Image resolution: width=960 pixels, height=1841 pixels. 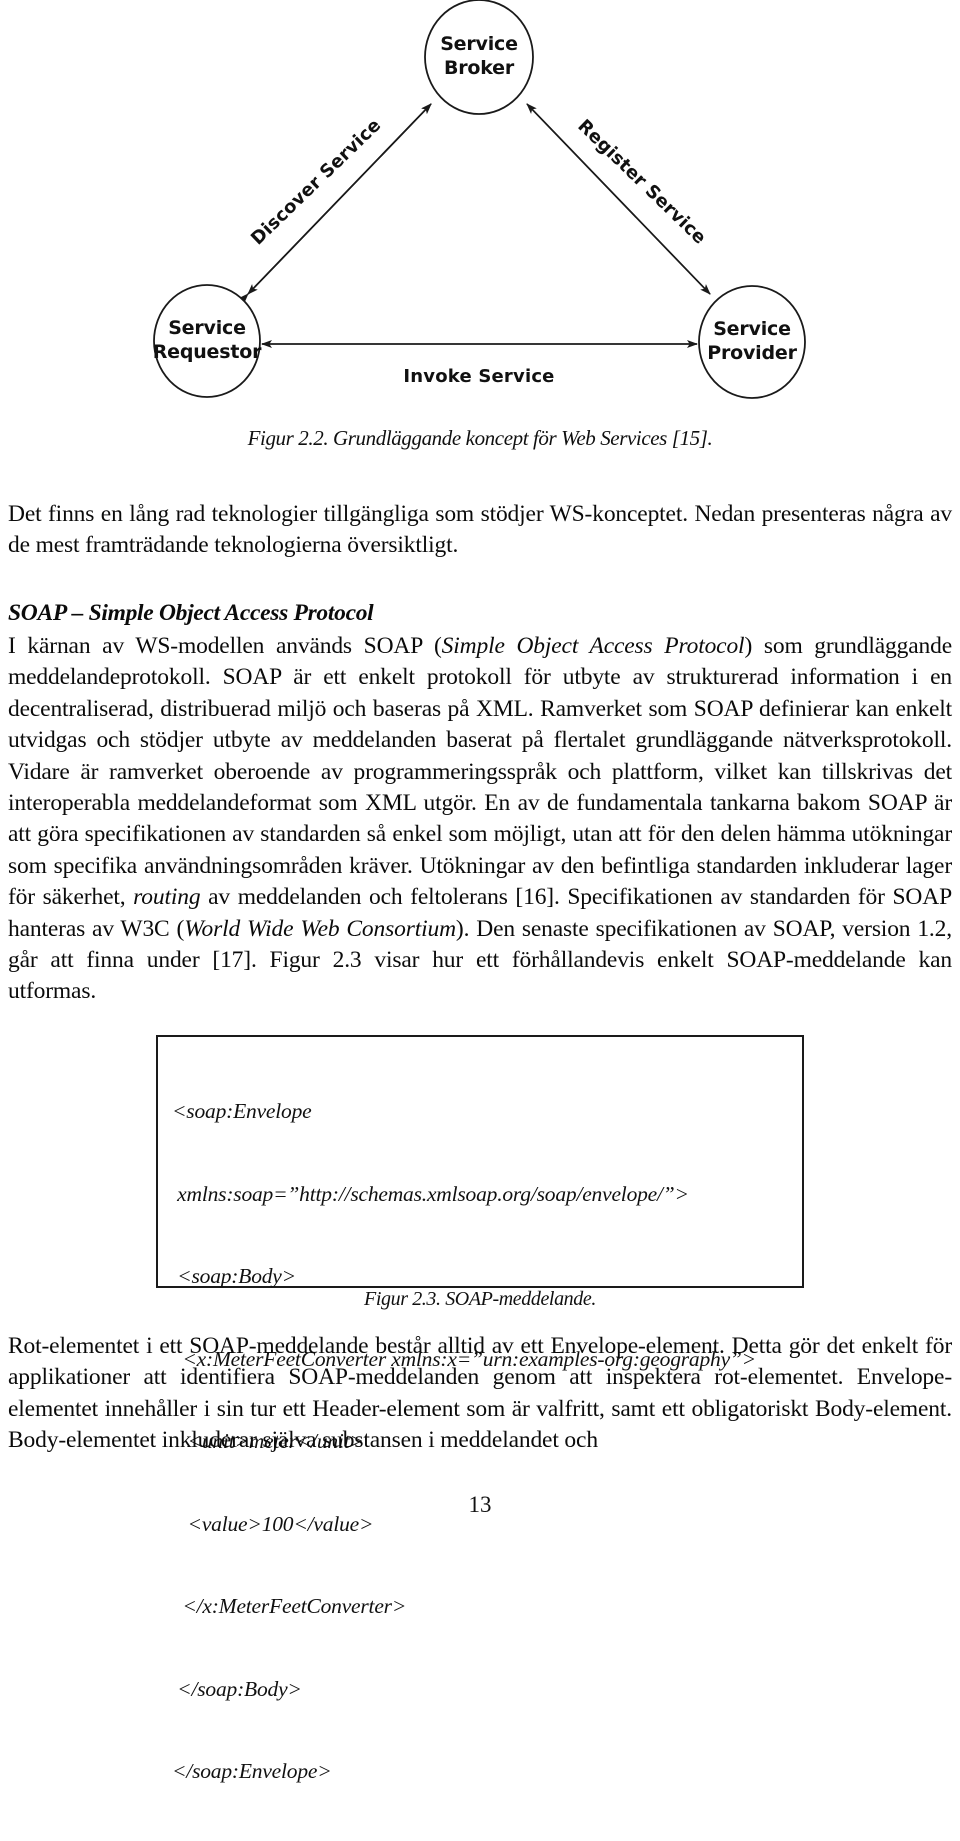 What do you see at coordinates (225, 646) in the screenshot?
I see `soap-text-run-1: I kärnan av WS-modellen används SOAP (` at bounding box center [225, 646].